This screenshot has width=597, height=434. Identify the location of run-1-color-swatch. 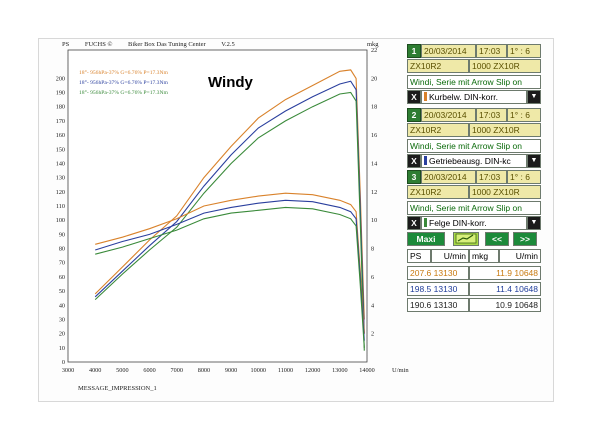
(425, 96).